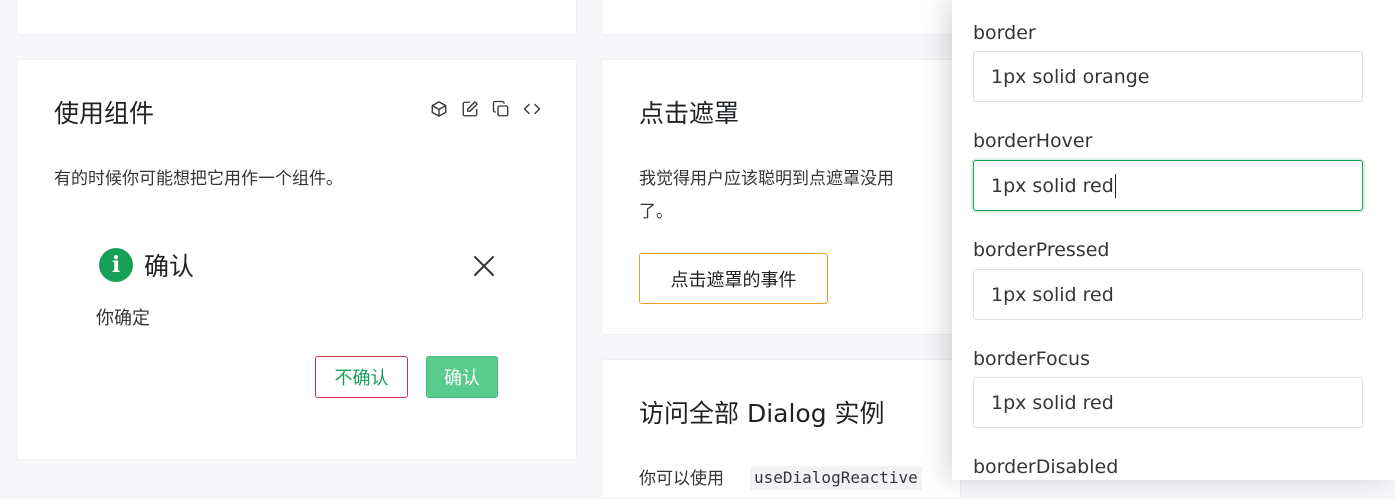 Image resolution: width=1395 pixels, height=499 pixels. I want to click on text-caret, so click(1115, 185).